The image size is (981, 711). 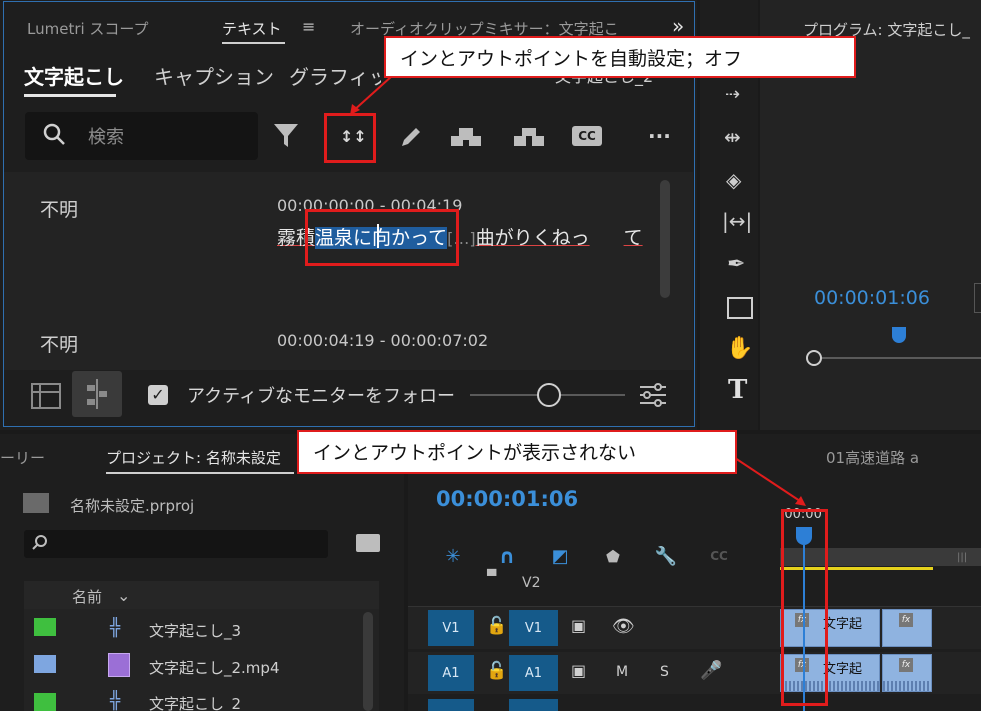 What do you see at coordinates (517, 452) in the screenshot?
I see `callout-in-out-not-shown: インとアウトポイントが表示されない` at bounding box center [517, 452].